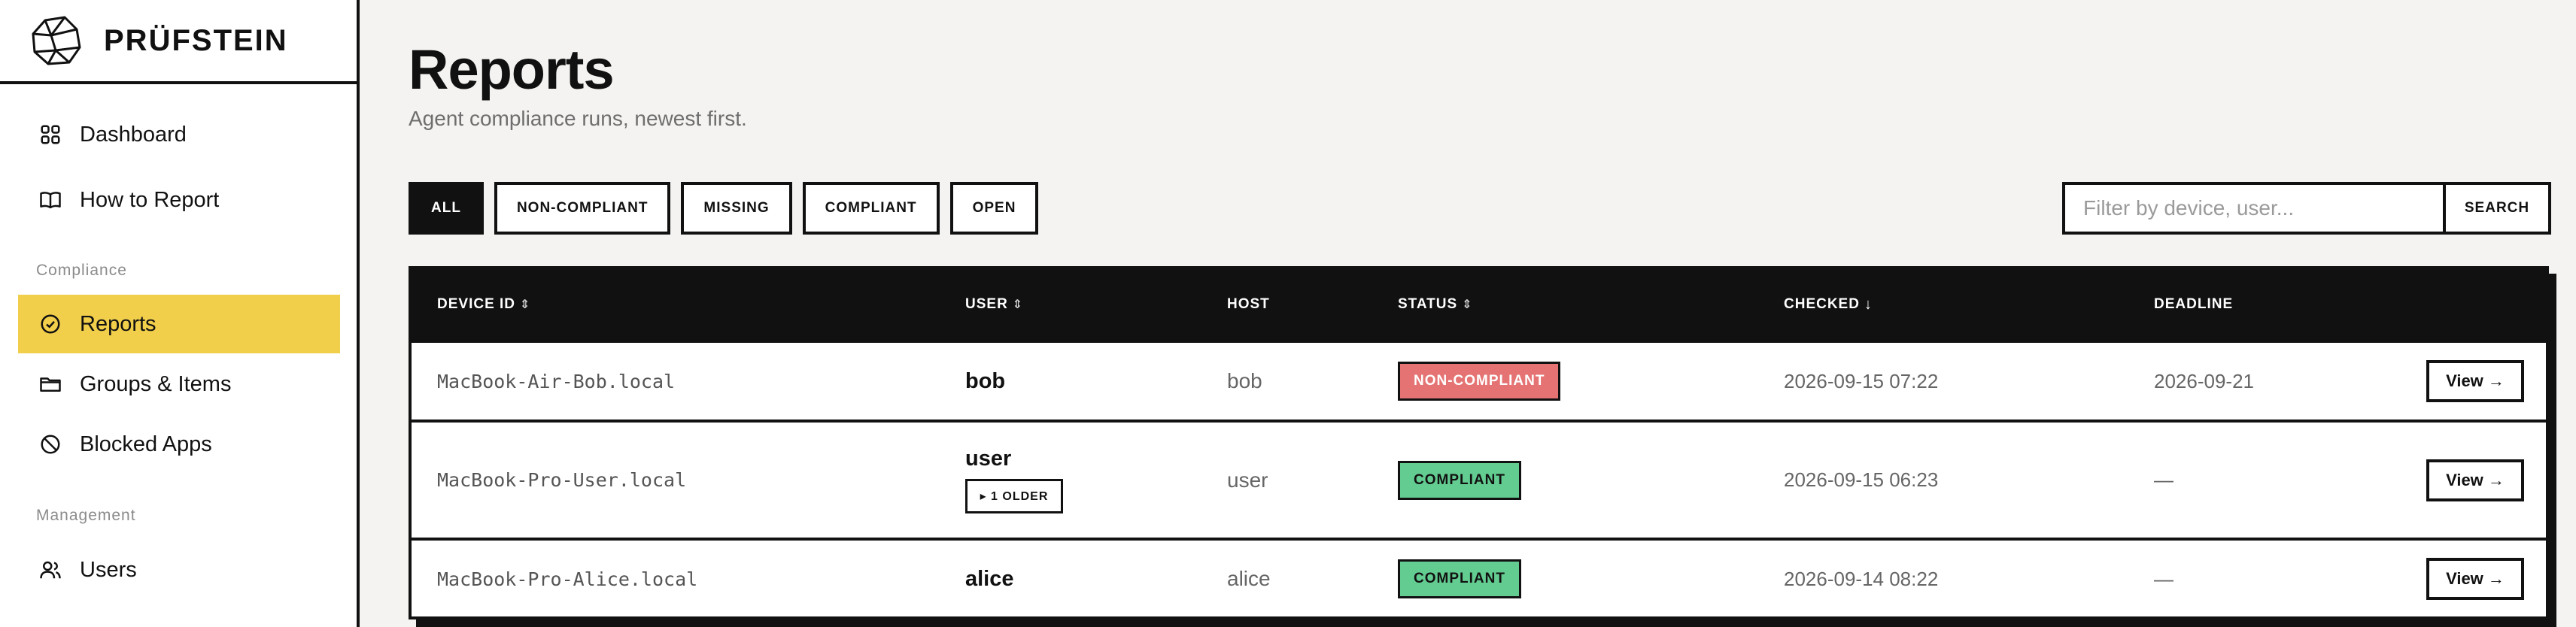 This screenshot has height=627, width=2576. I want to click on column-header-status: STATUS ⇕, so click(1436, 304).